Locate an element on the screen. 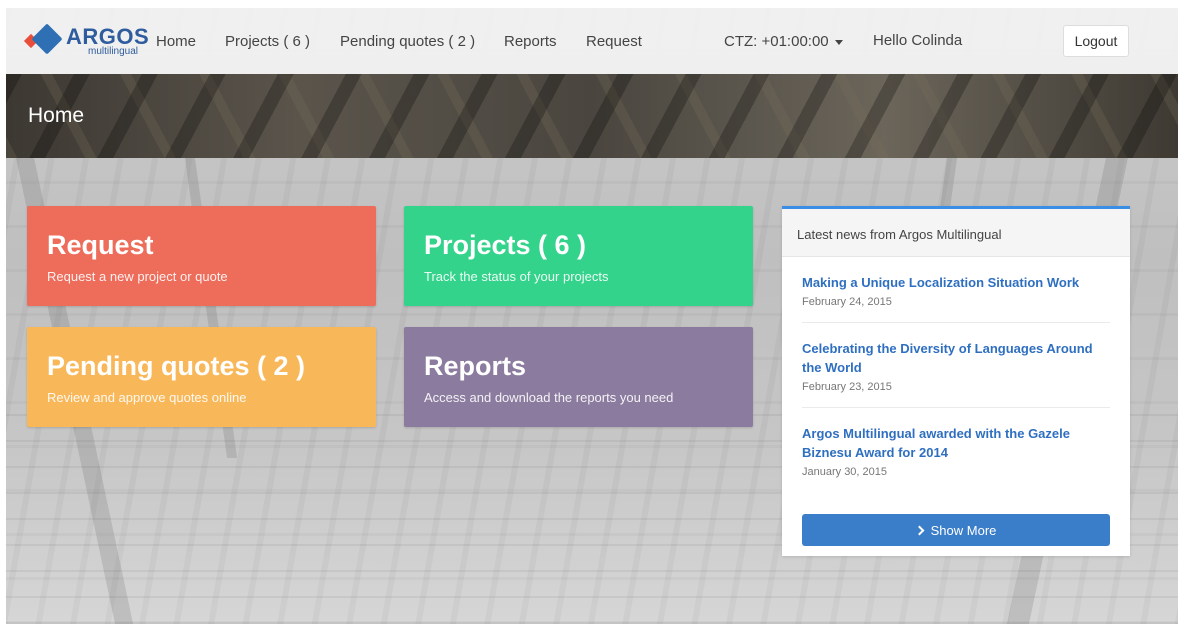  logout-button: Logout is located at coordinates (1096, 41).